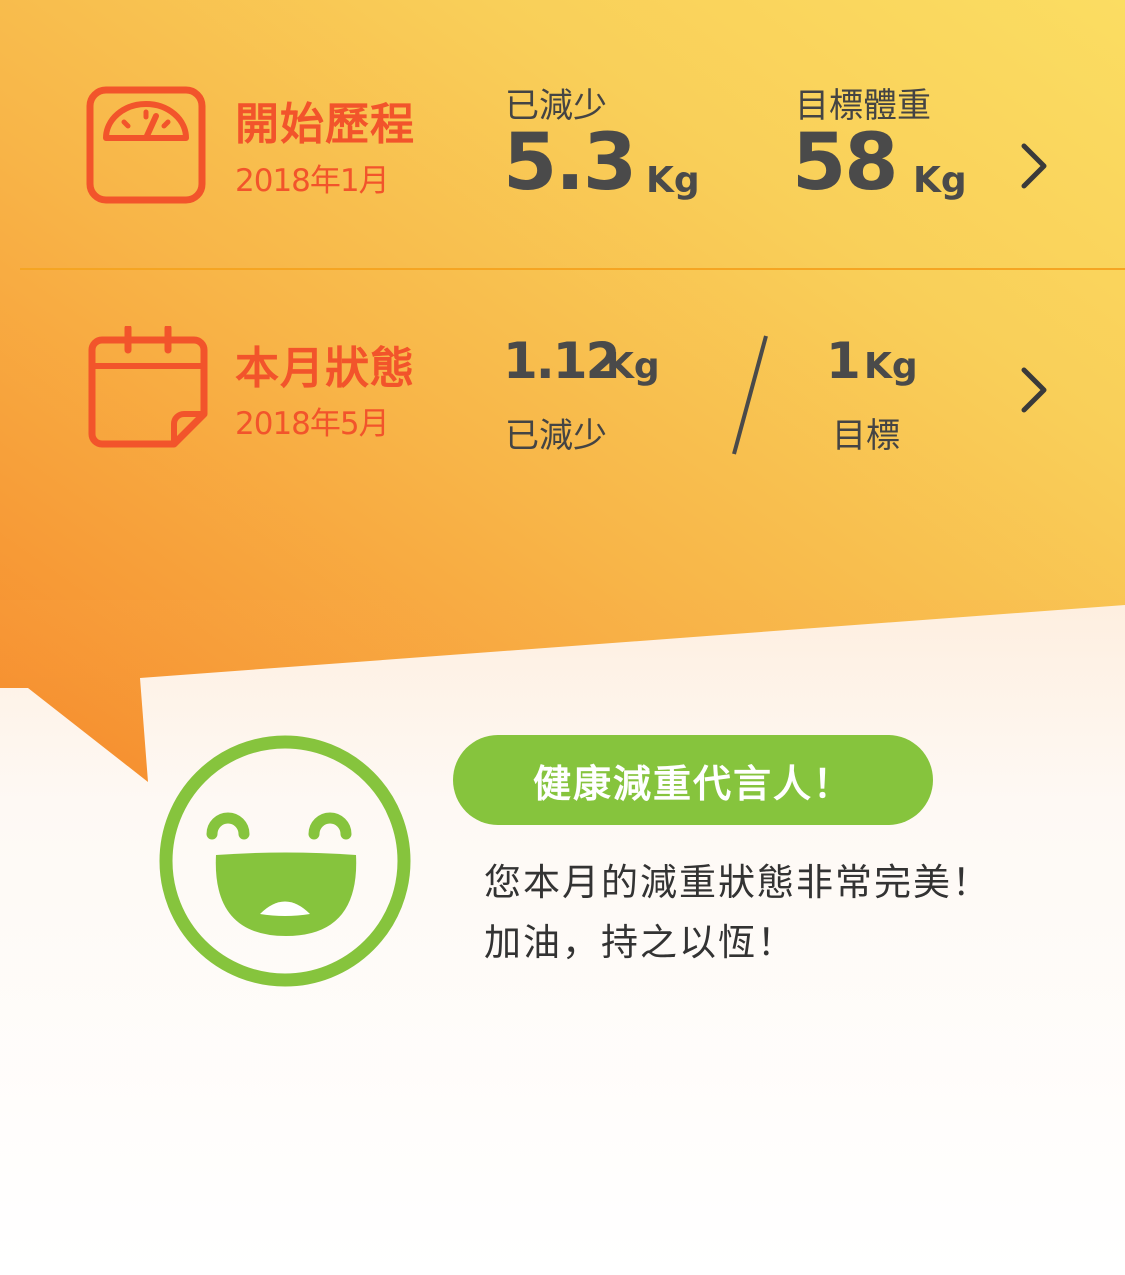 The height and width of the screenshot is (1275, 1125). What do you see at coordinates (556, 436) in the screenshot?
I see `month-lost-label: 已減少` at bounding box center [556, 436].